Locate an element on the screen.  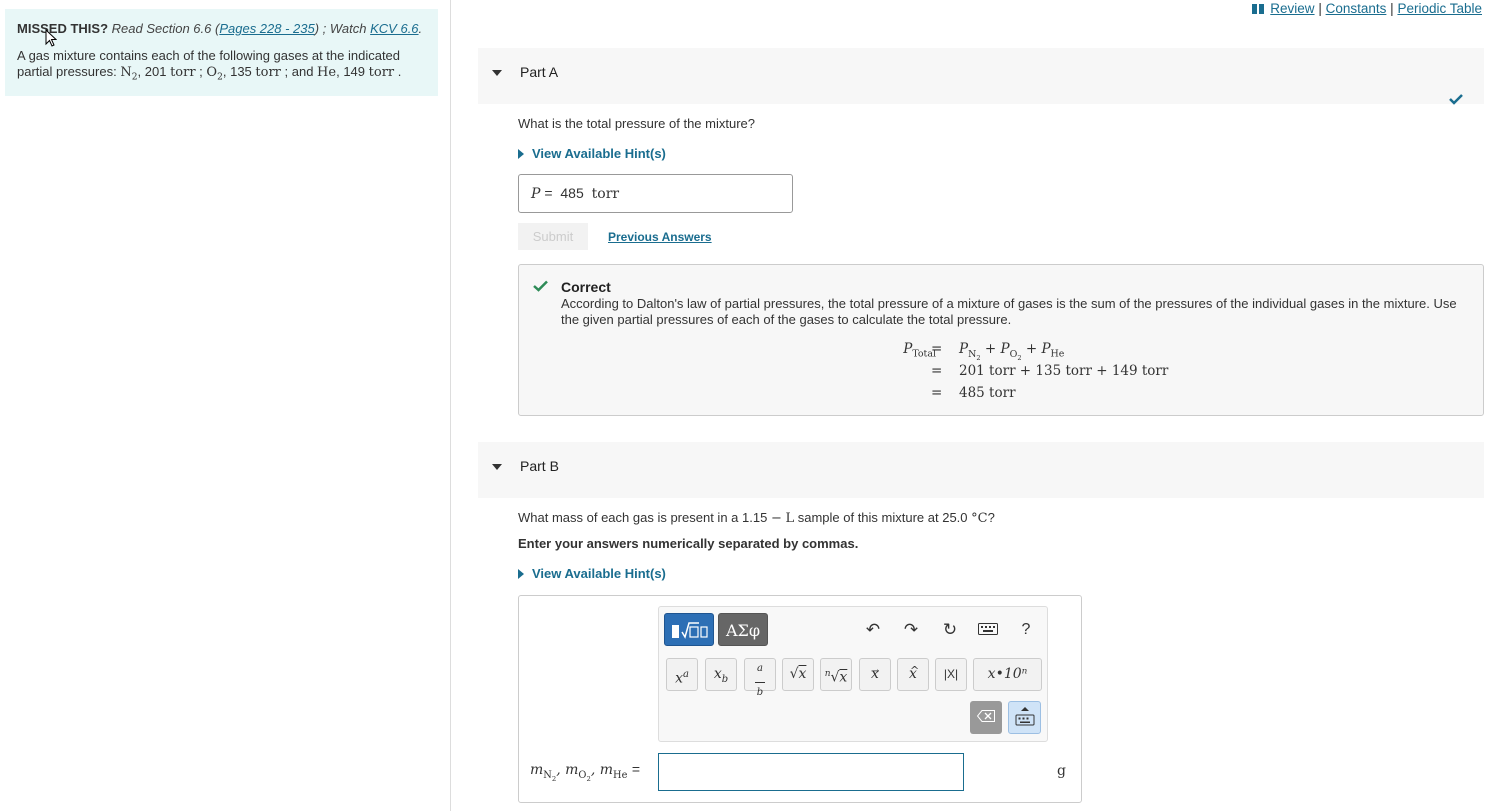
templates-button is located at coordinates (689, 629).